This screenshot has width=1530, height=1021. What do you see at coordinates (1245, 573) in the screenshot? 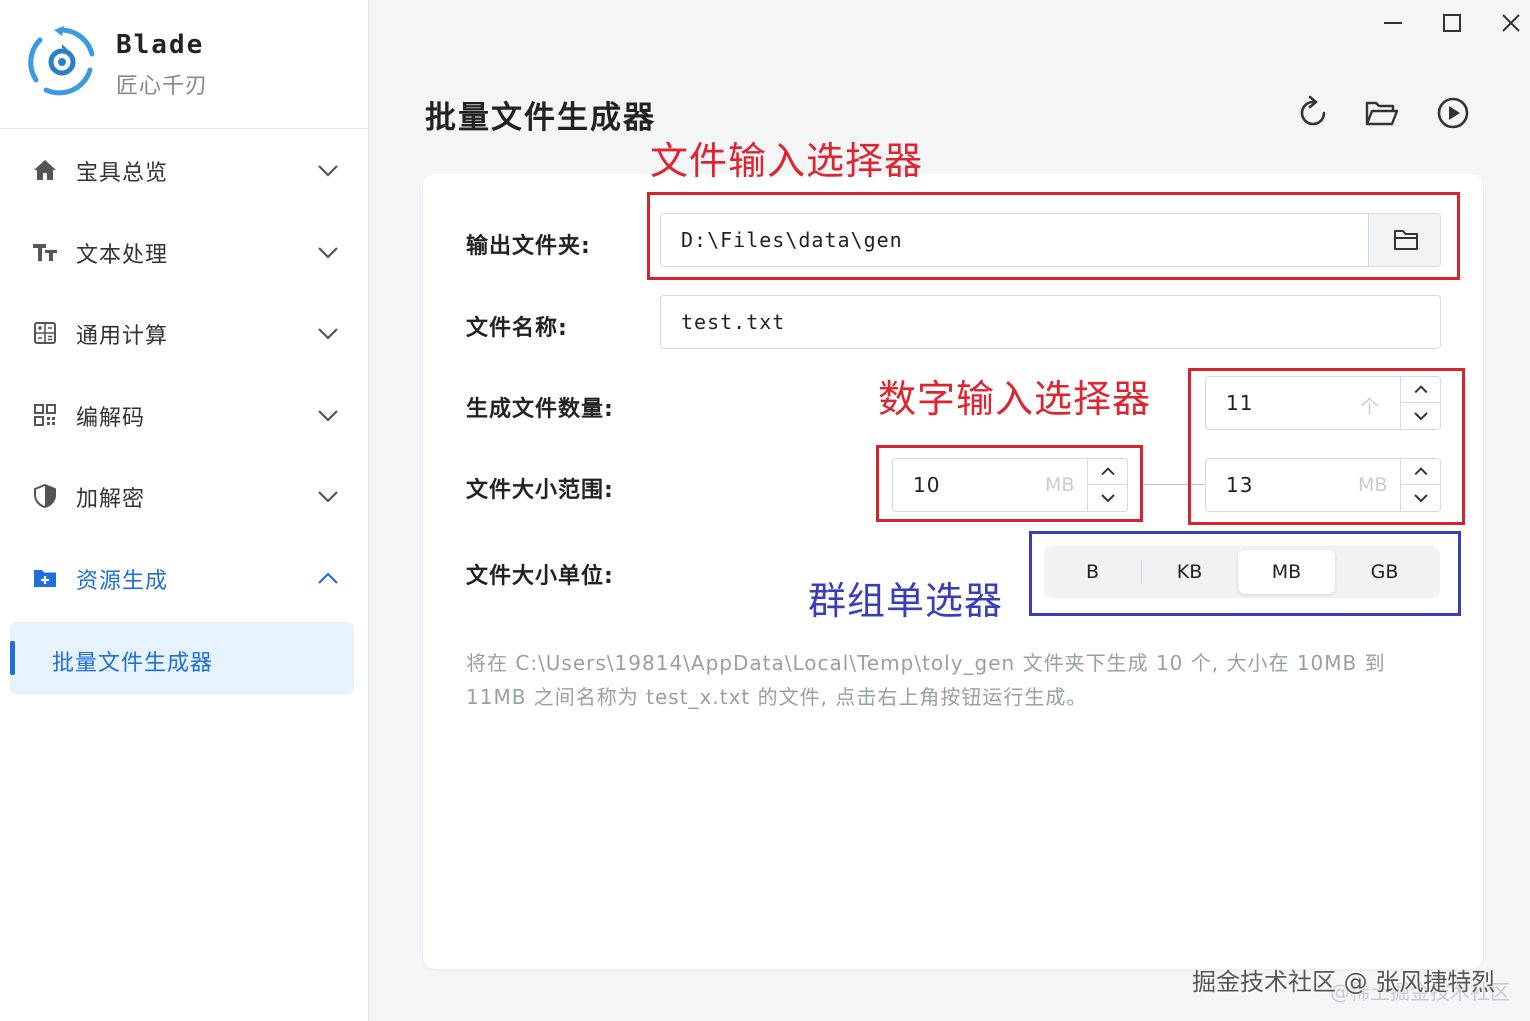
I see `annotation-box-group-select` at bounding box center [1245, 573].